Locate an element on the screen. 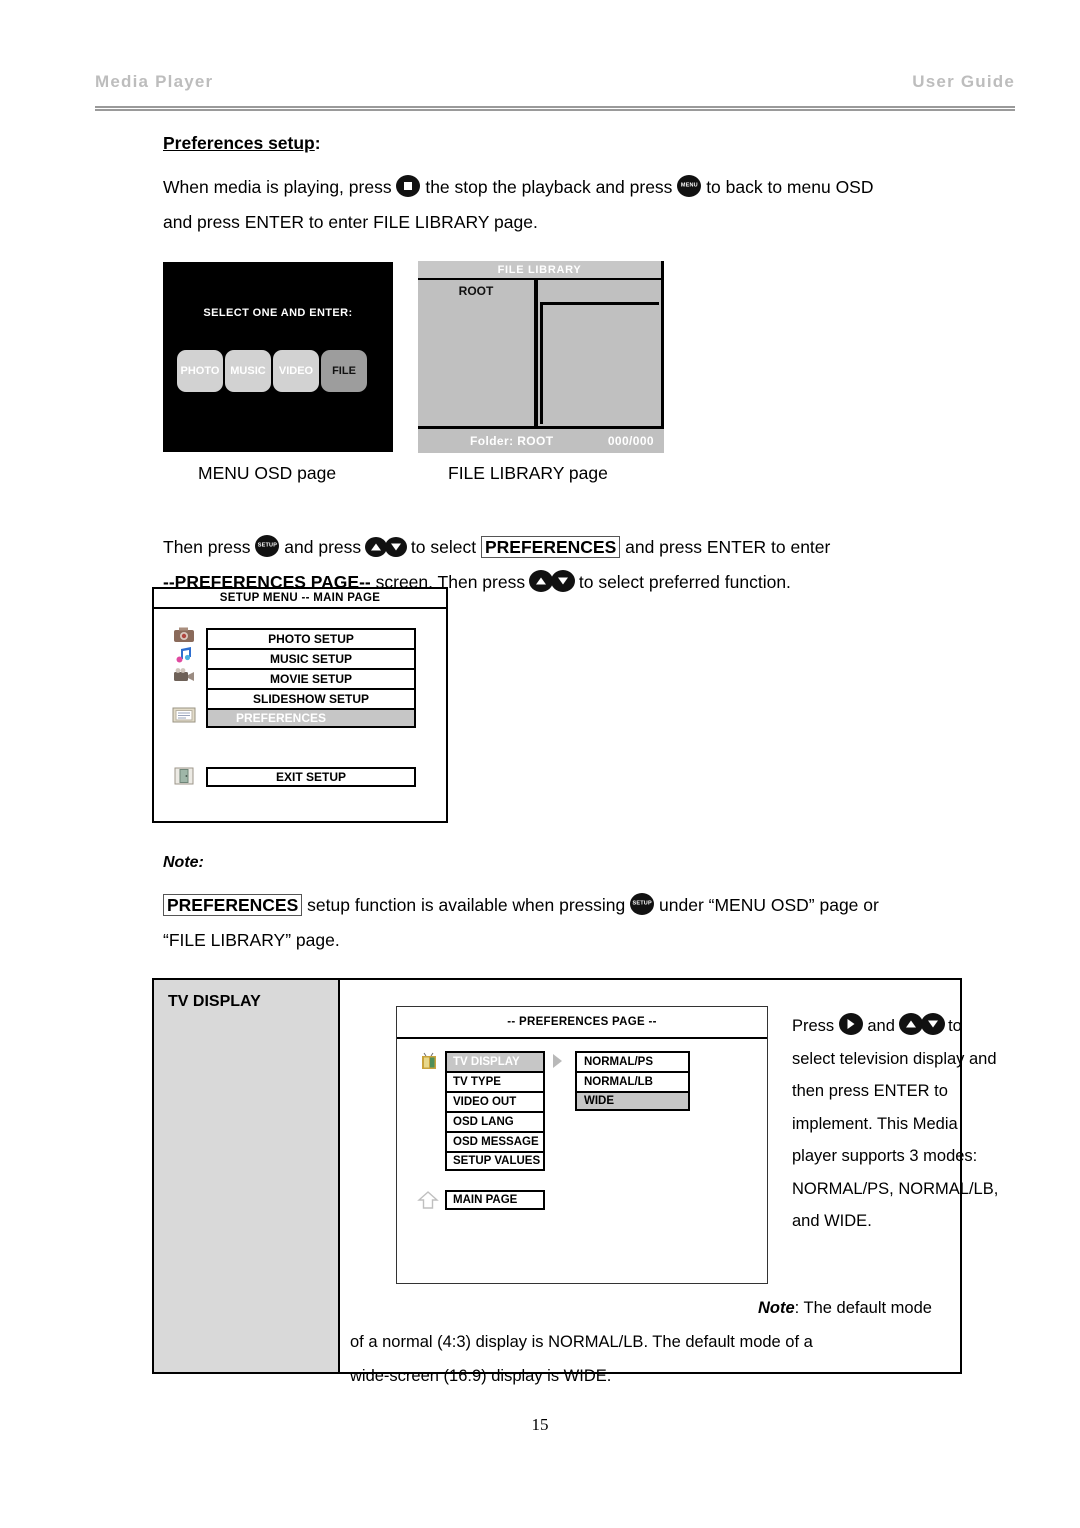 This screenshot has width=1080, height=1528. tv-display-option-list: NORMAL/PS NORMAL/LB WIDE is located at coordinates (632, 1081).